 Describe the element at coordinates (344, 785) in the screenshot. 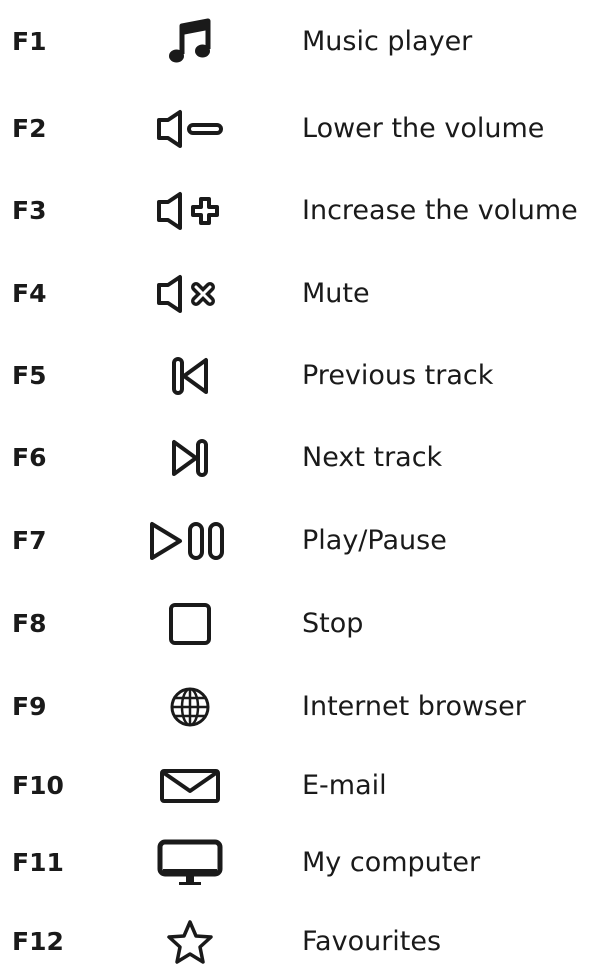

I see `shortcut-label-f10: E-mail` at that location.